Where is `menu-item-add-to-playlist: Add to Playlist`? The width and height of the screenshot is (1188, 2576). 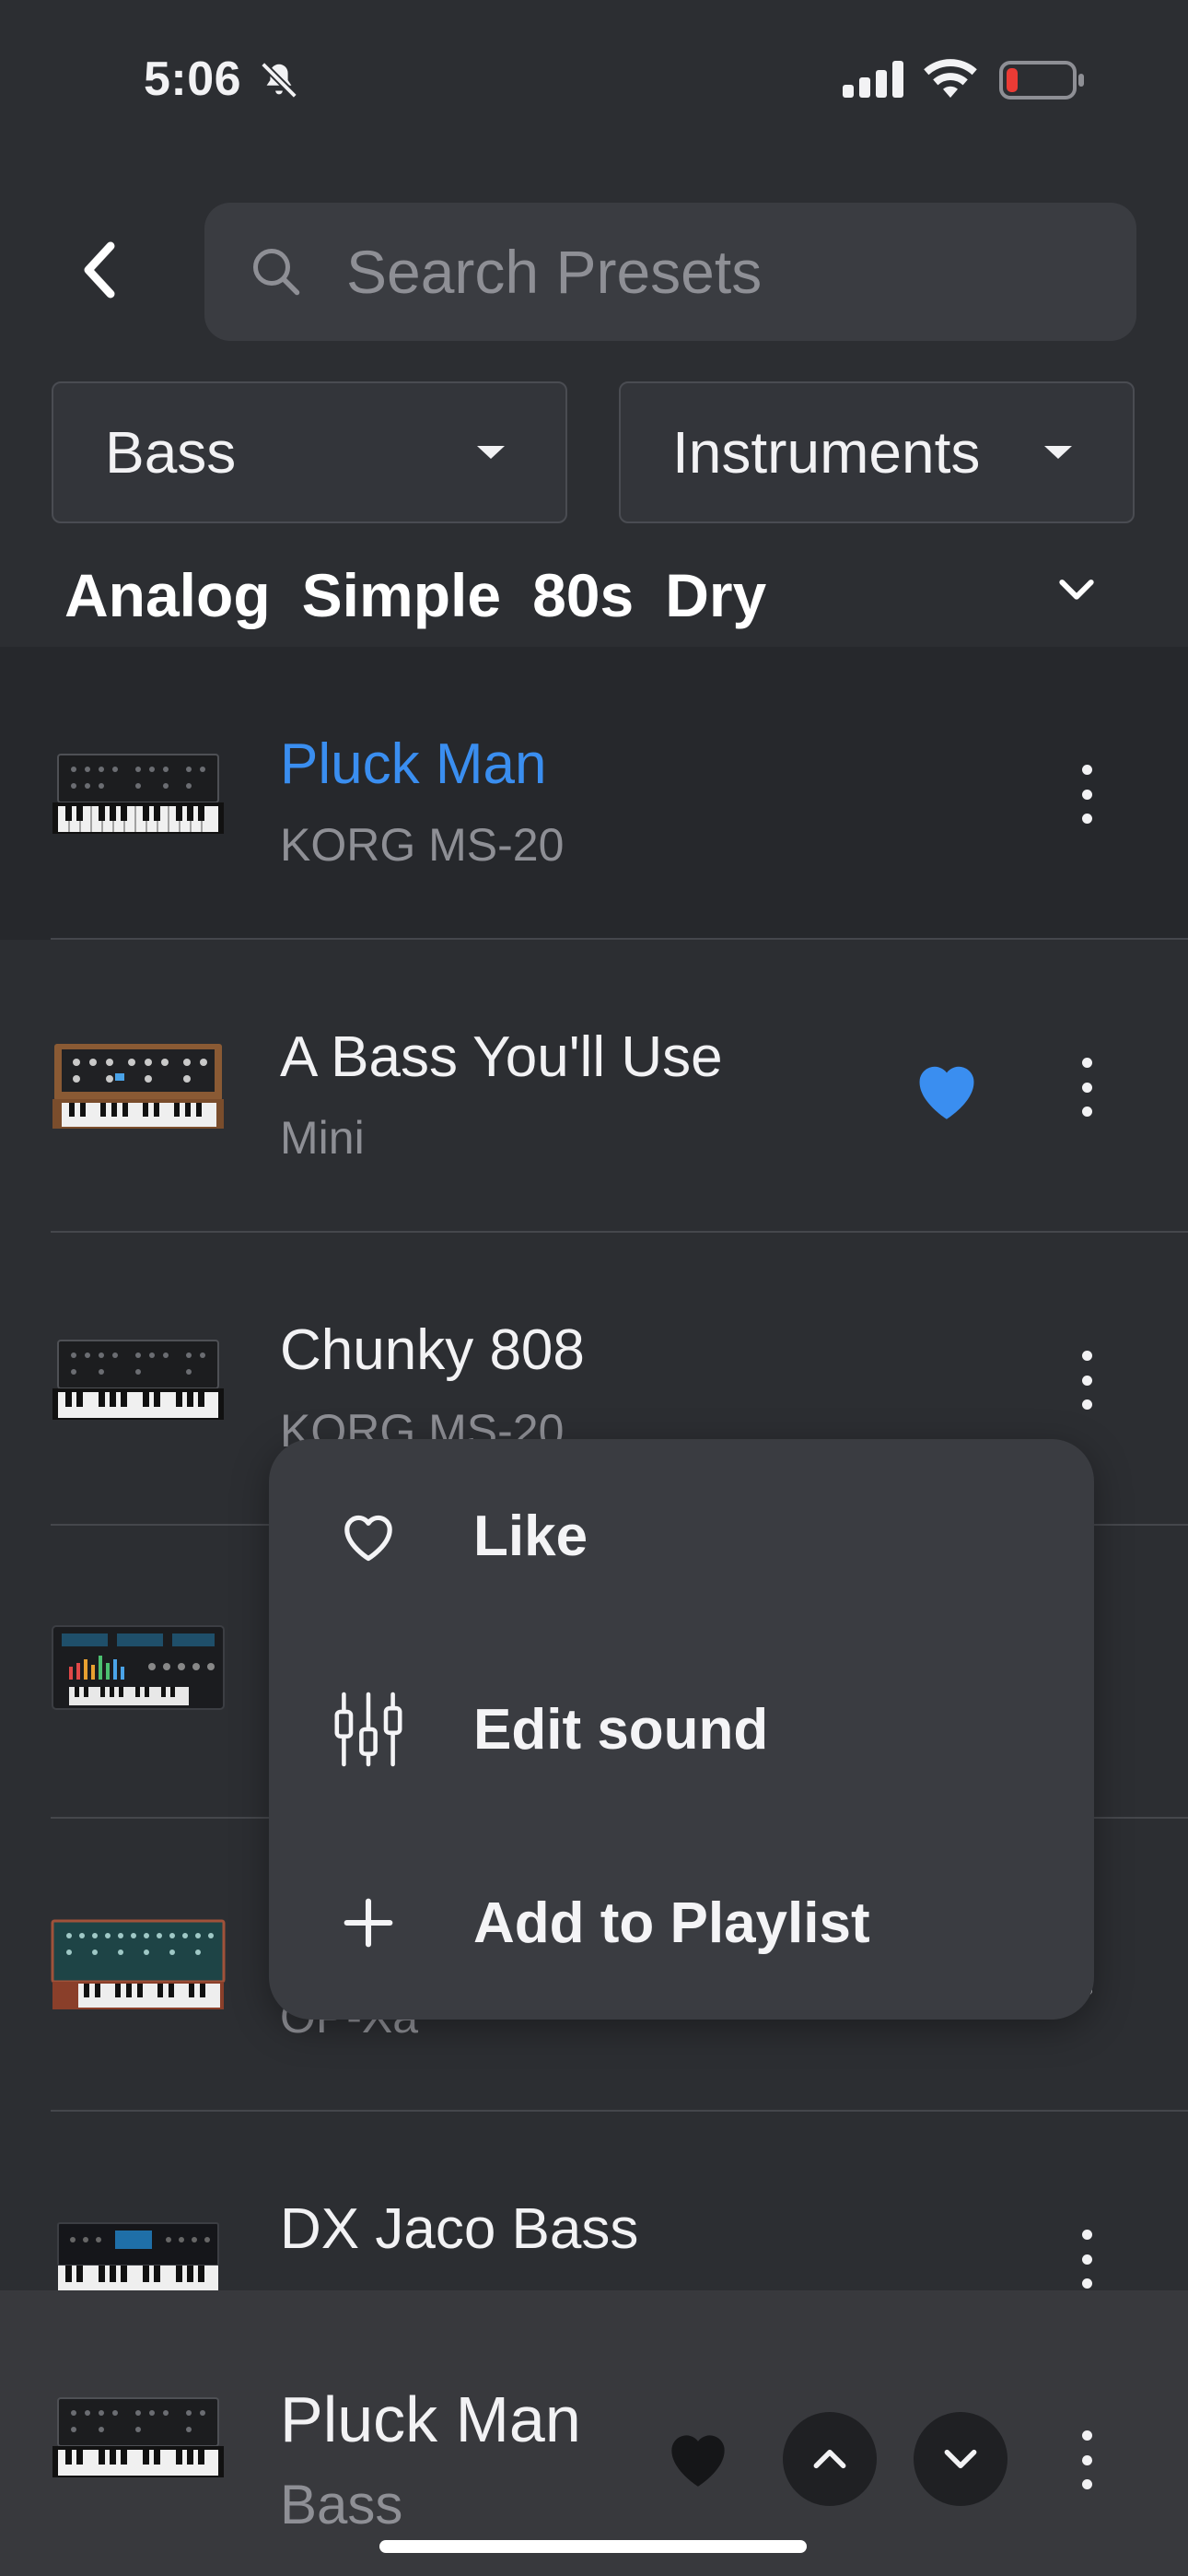
menu-item-add-to-playlist: Add to Playlist is located at coordinates (681, 1923).